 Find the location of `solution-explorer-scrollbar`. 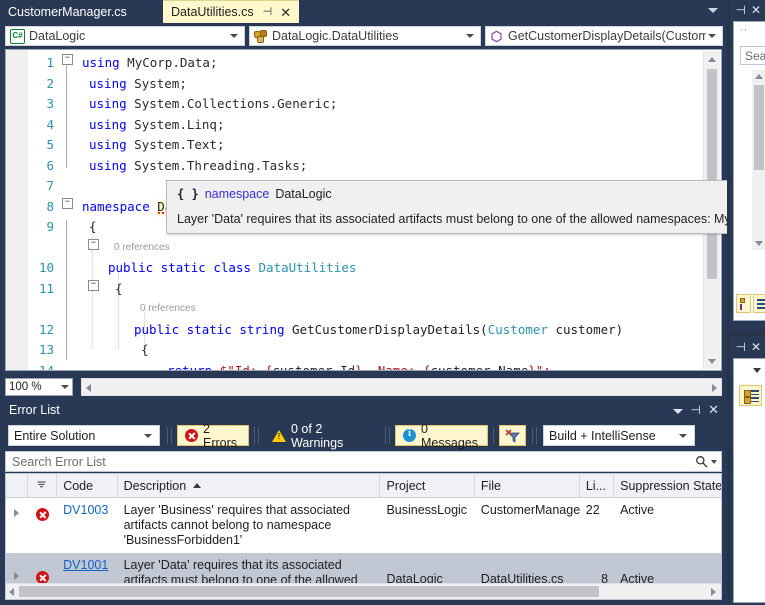

solution-explorer-scrollbar is located at coordinates (758, 160).